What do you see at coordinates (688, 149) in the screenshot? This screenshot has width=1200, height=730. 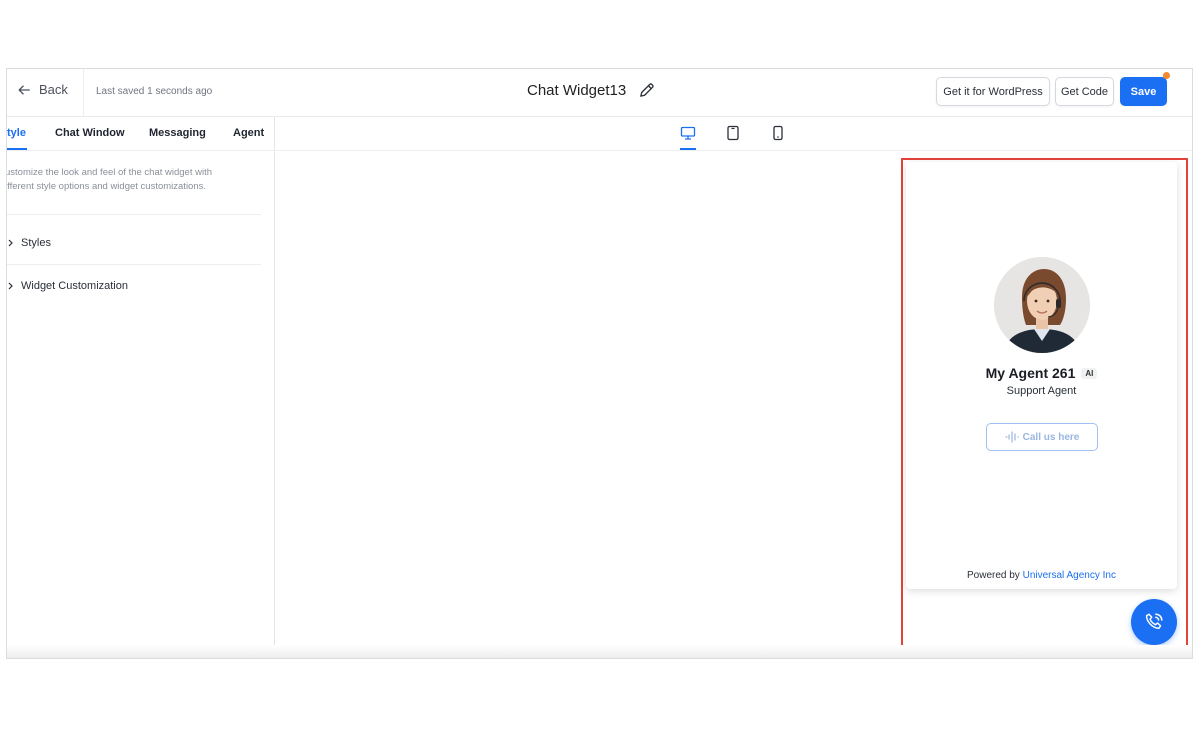 I see `active-device-indicator` at bounding box center [688, 149].